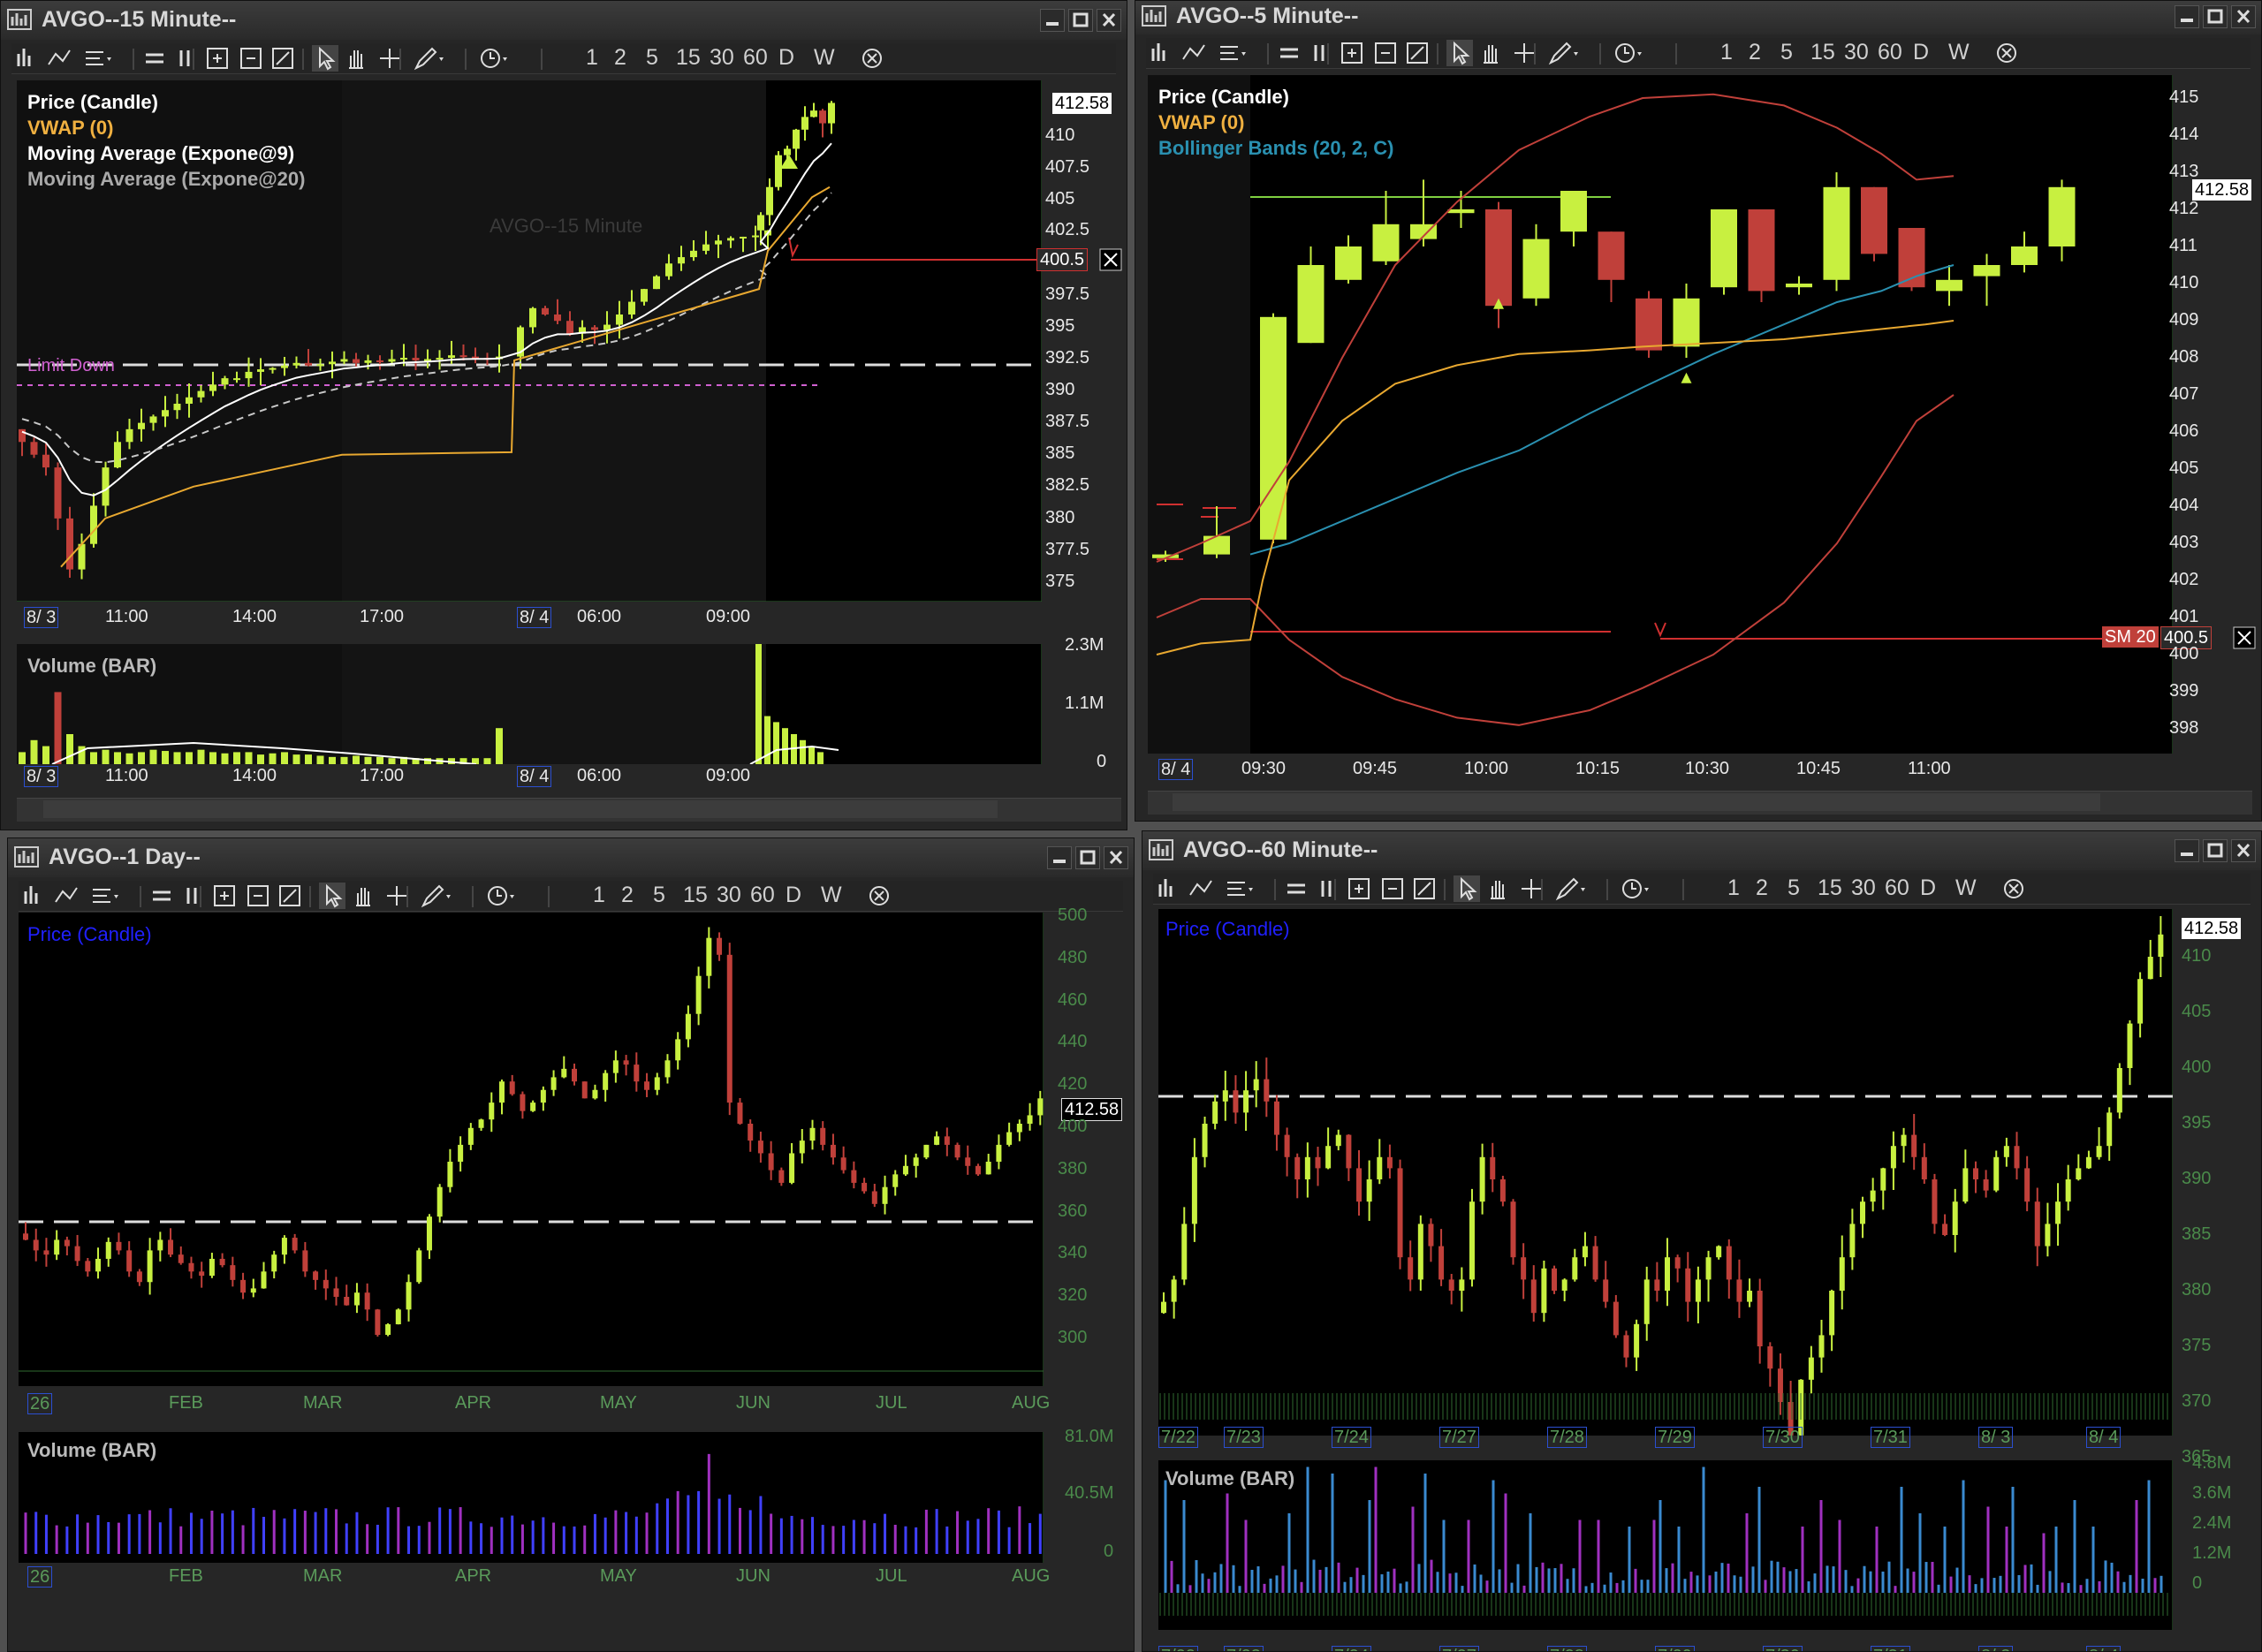  I want to click on alert-price-tag: 400.5, so click(1062, 259).